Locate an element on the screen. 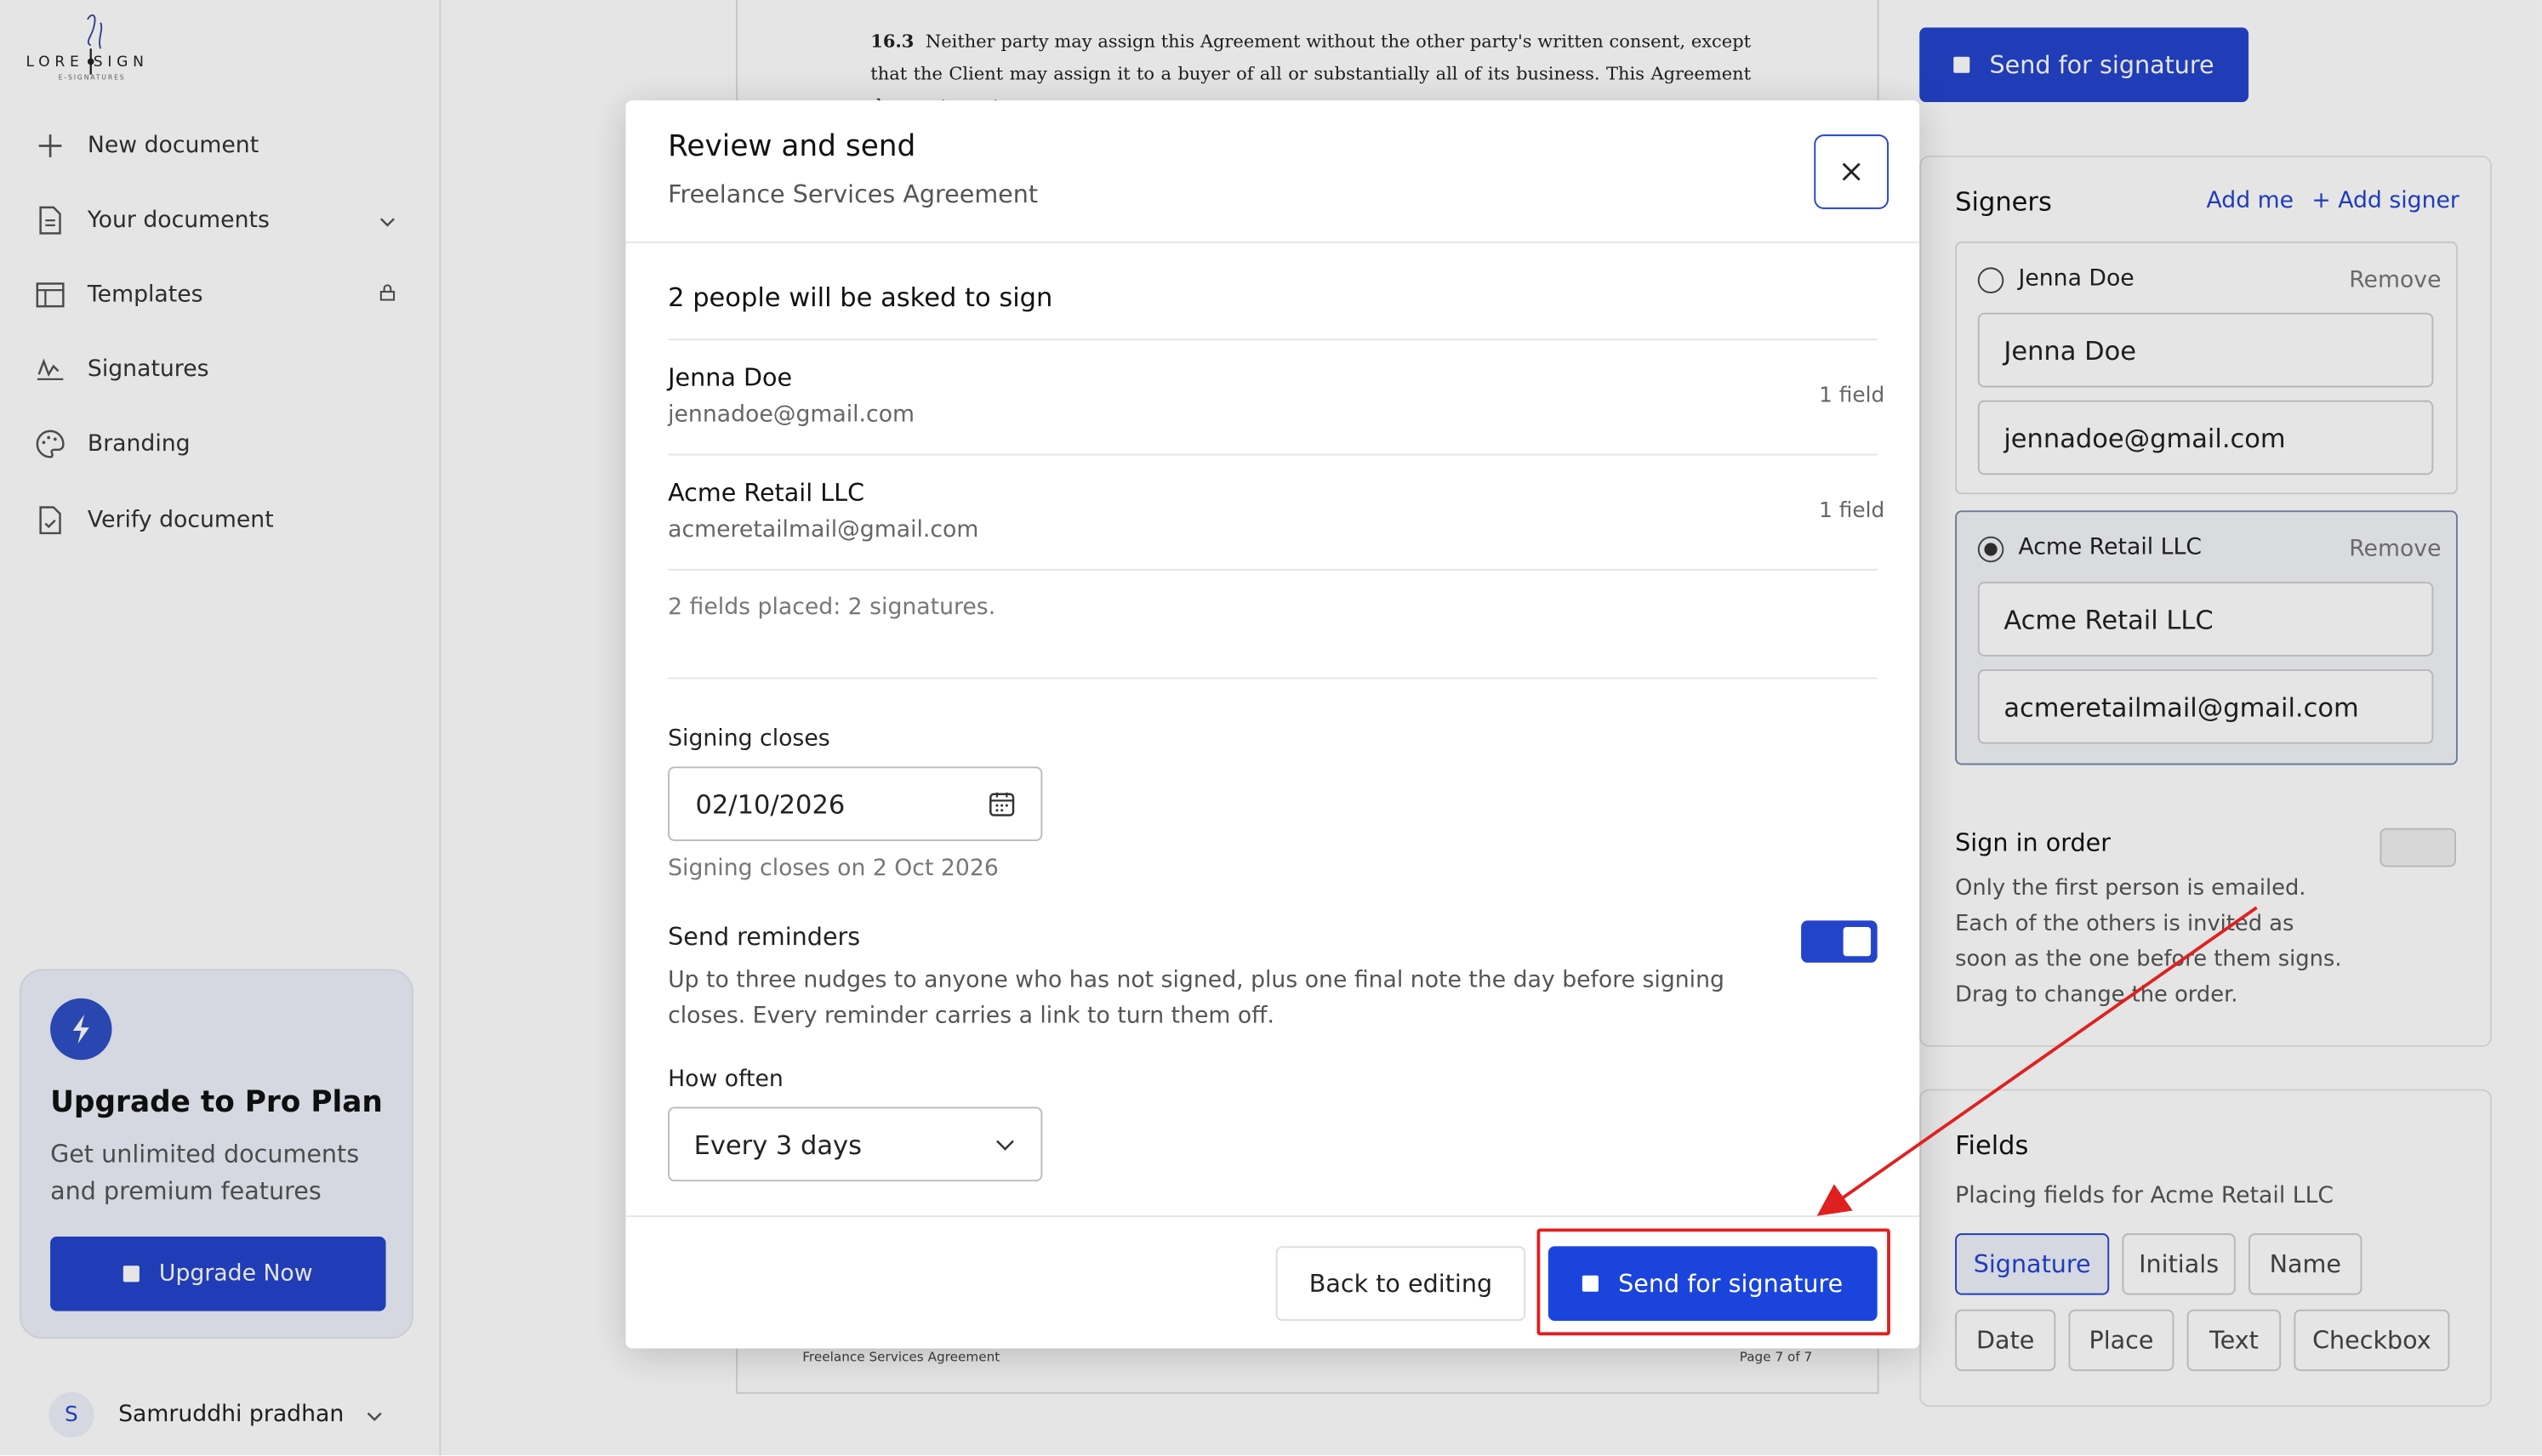  send-reminders-label: Send reminders is located at coordinates (765, 937).